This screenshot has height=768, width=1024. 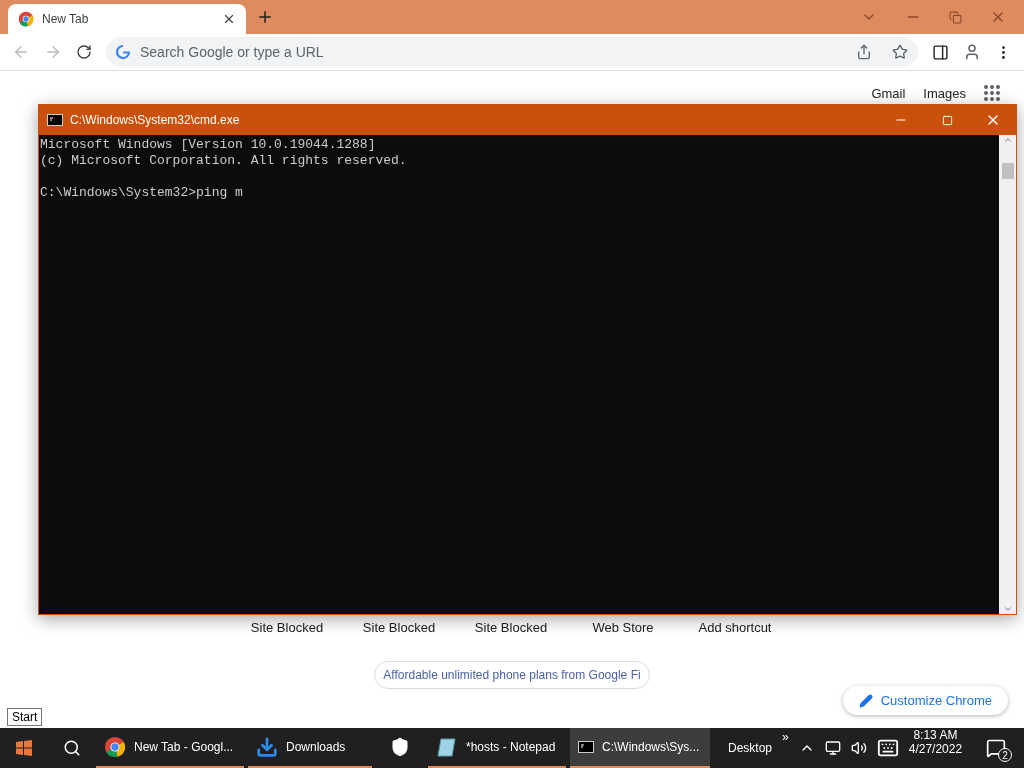 I want to click on download-icon, so click(x=267, y=747).